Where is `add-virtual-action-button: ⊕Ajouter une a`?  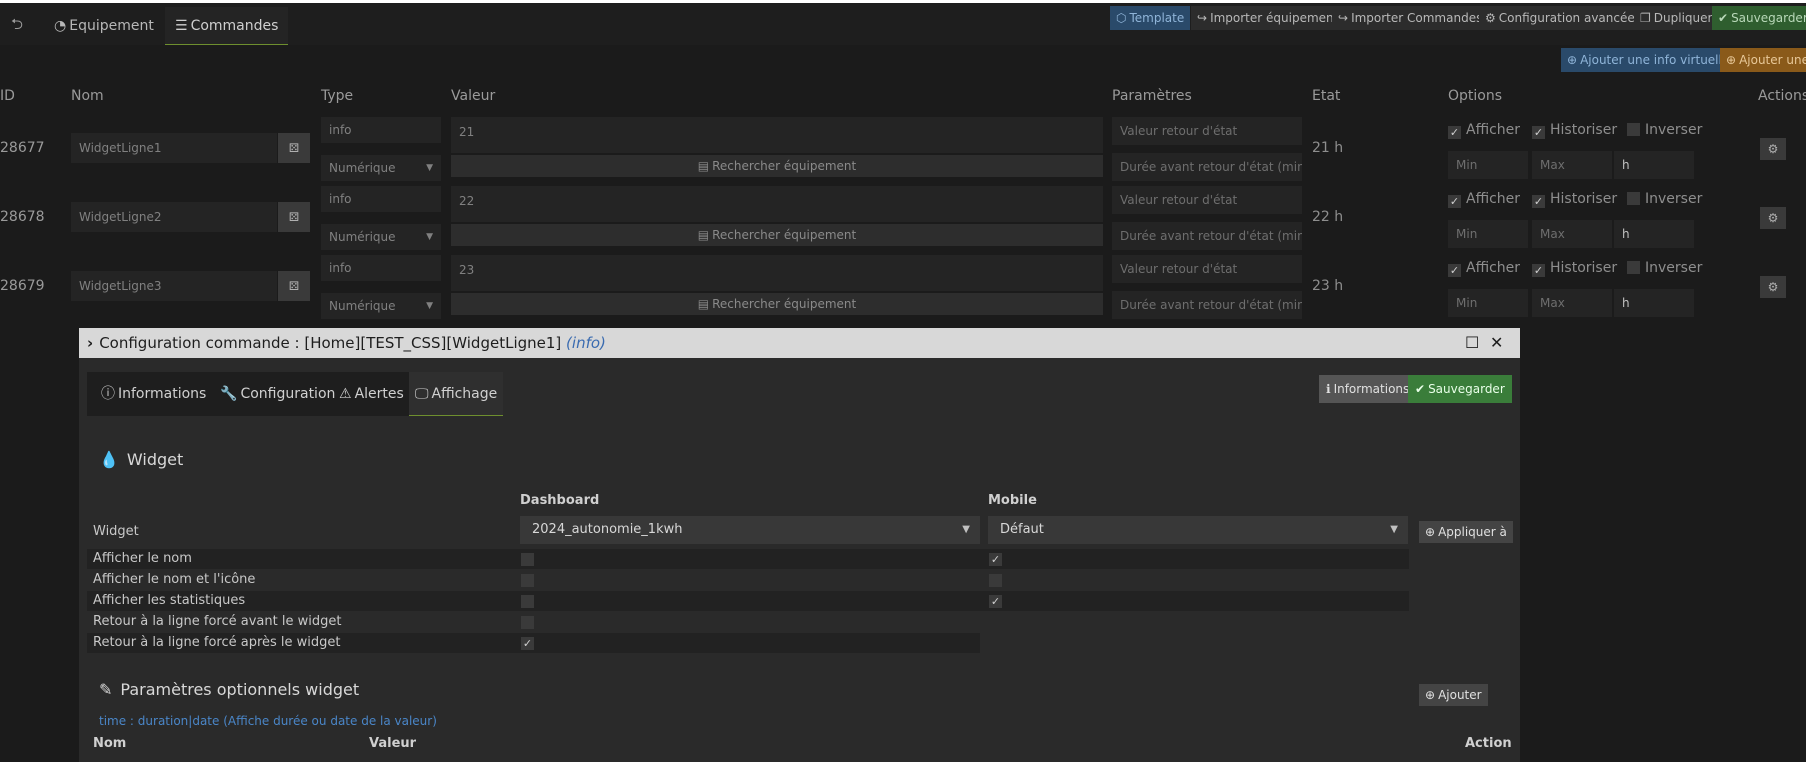 add-virtual-action-button: ⊕Ajouter une a is located at coordinates (1763, 60).